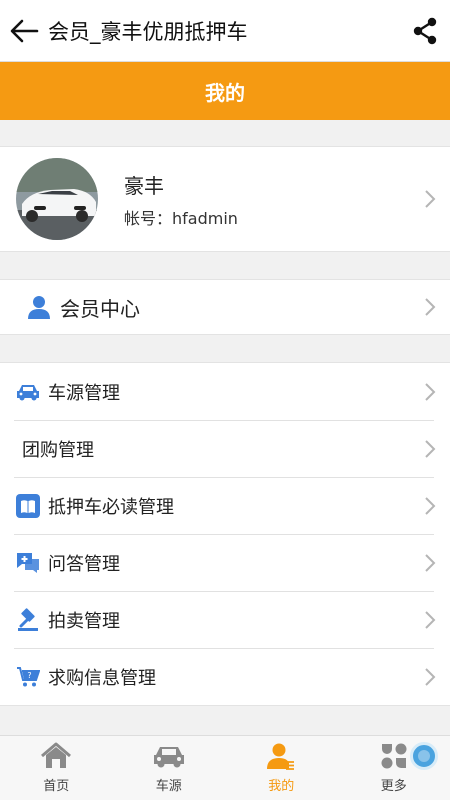  I want to click on auction-hammer-icon, so click(28, 619).